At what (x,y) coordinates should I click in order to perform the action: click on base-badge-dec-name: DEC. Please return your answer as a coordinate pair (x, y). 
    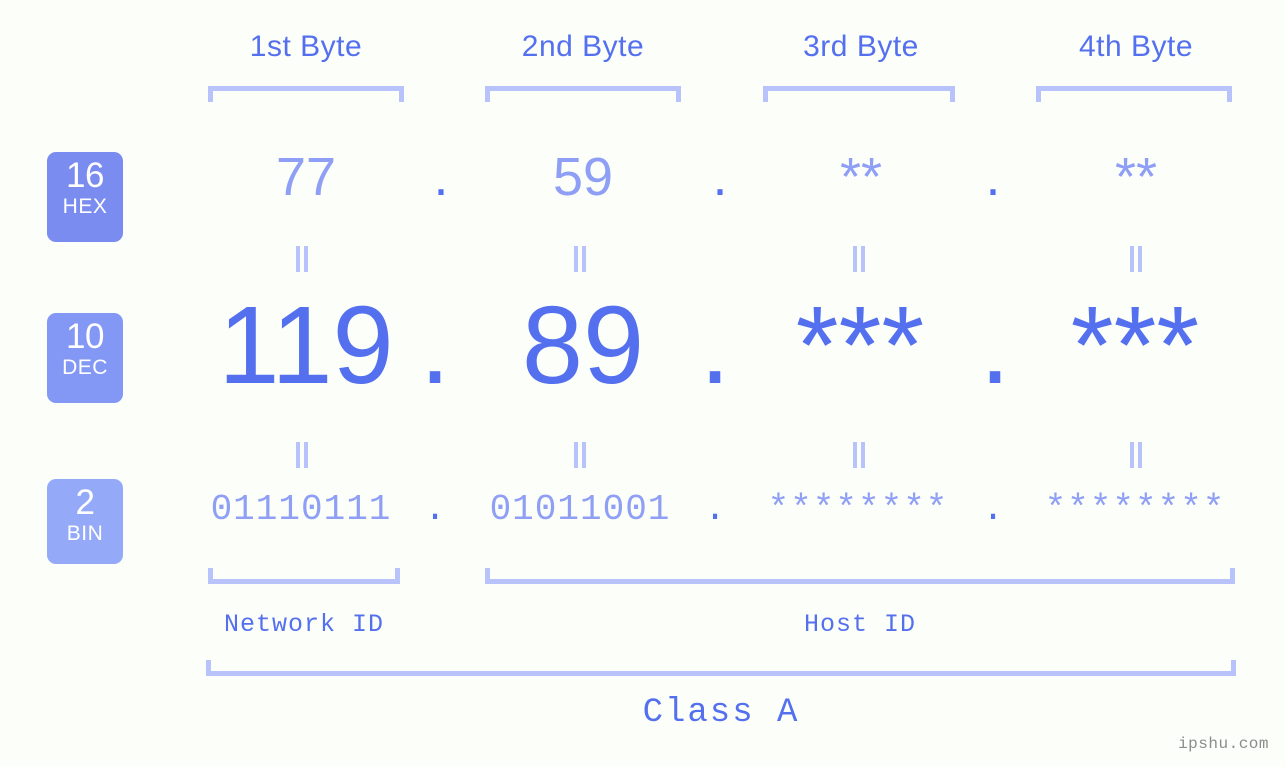
    Looking at the image, I should click on (85, 367).